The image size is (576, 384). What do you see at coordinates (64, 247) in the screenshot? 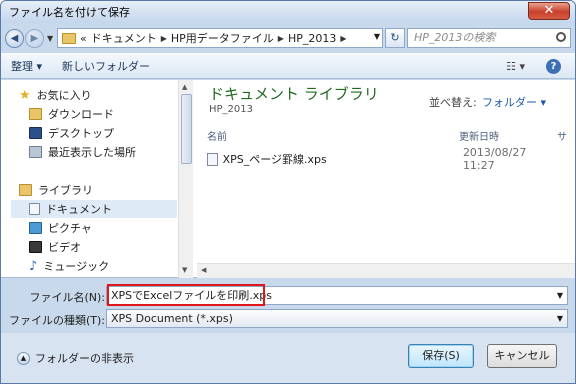
I see `nav-videos-label: ビデオ` at bounding box center [64, 247].